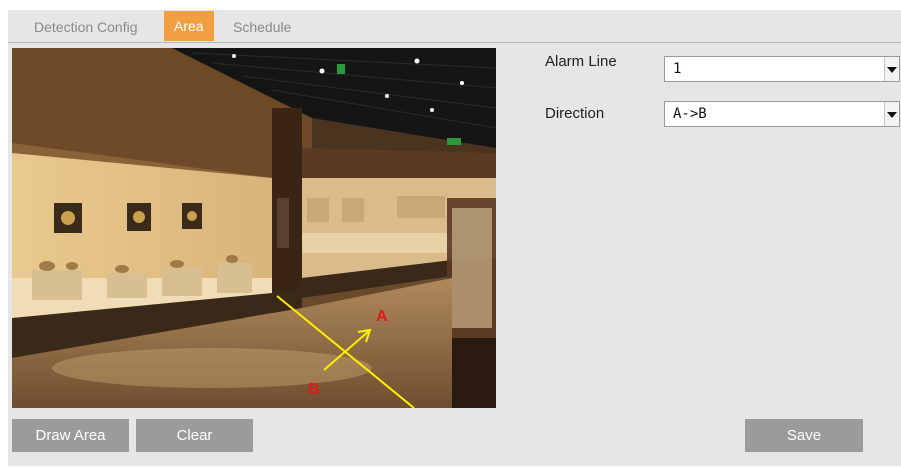 This screenshot has width=901, height=468. What do you see at coordinates (382, 316) in the screenshot?
I see `direction-label-a: A` at bounding box center [382, 316].